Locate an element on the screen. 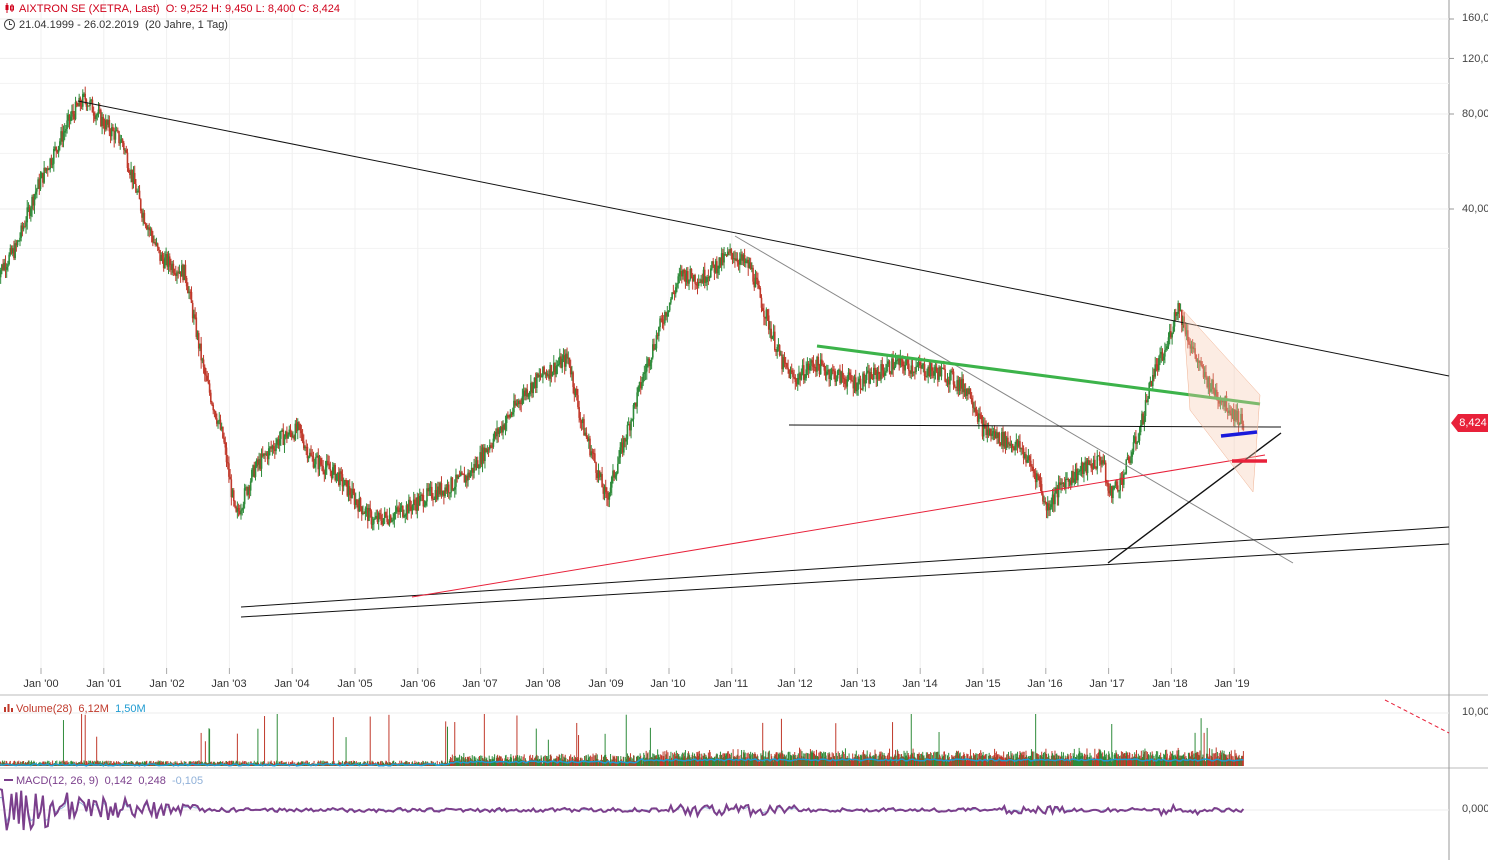 This screenshot has height=860, width=1488. date-range: 21.04.1999 - 26.02.2019 is located at coordinates (79, 25).